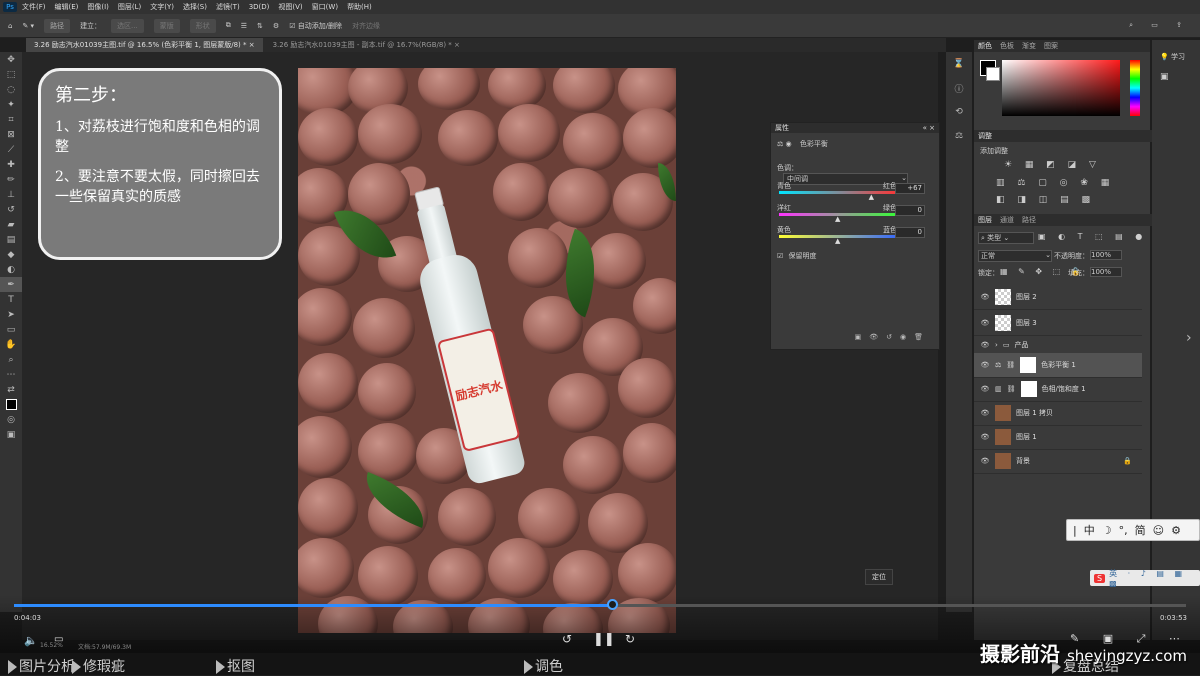 The width and height of the screenshot is (1200, 676). What do you see at coordinates (993, 74) in the screenshot?
I see `background-color-swatch` at bounding box center [993, 74].